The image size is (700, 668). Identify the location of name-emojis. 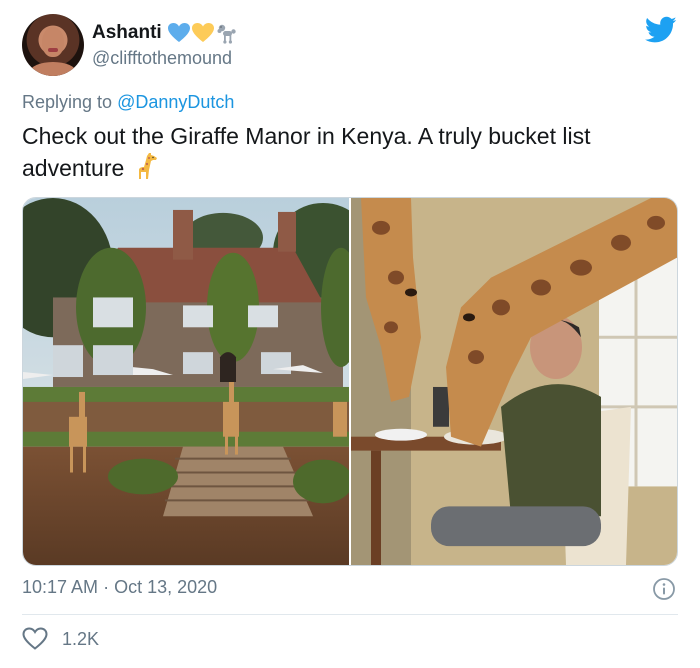
(202, 33).